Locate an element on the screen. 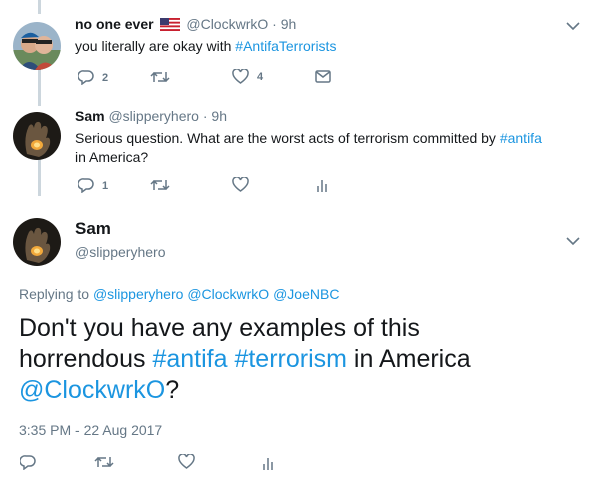  like-button: 4 is located at coordinates (247, 76).